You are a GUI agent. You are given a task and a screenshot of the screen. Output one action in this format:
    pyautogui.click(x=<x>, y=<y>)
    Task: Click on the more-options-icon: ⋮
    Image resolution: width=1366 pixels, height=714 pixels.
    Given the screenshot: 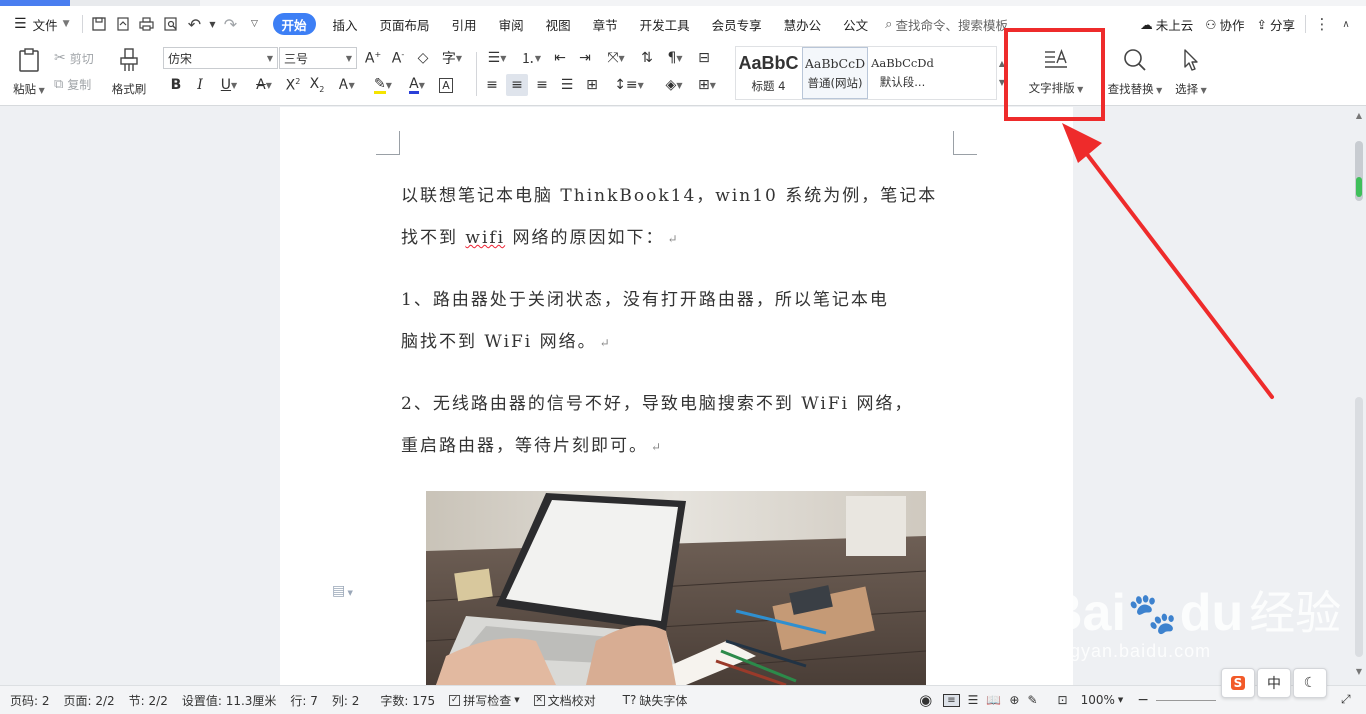 What is the action you would take?
    pyautogui.click(x=1322, y=24)
    